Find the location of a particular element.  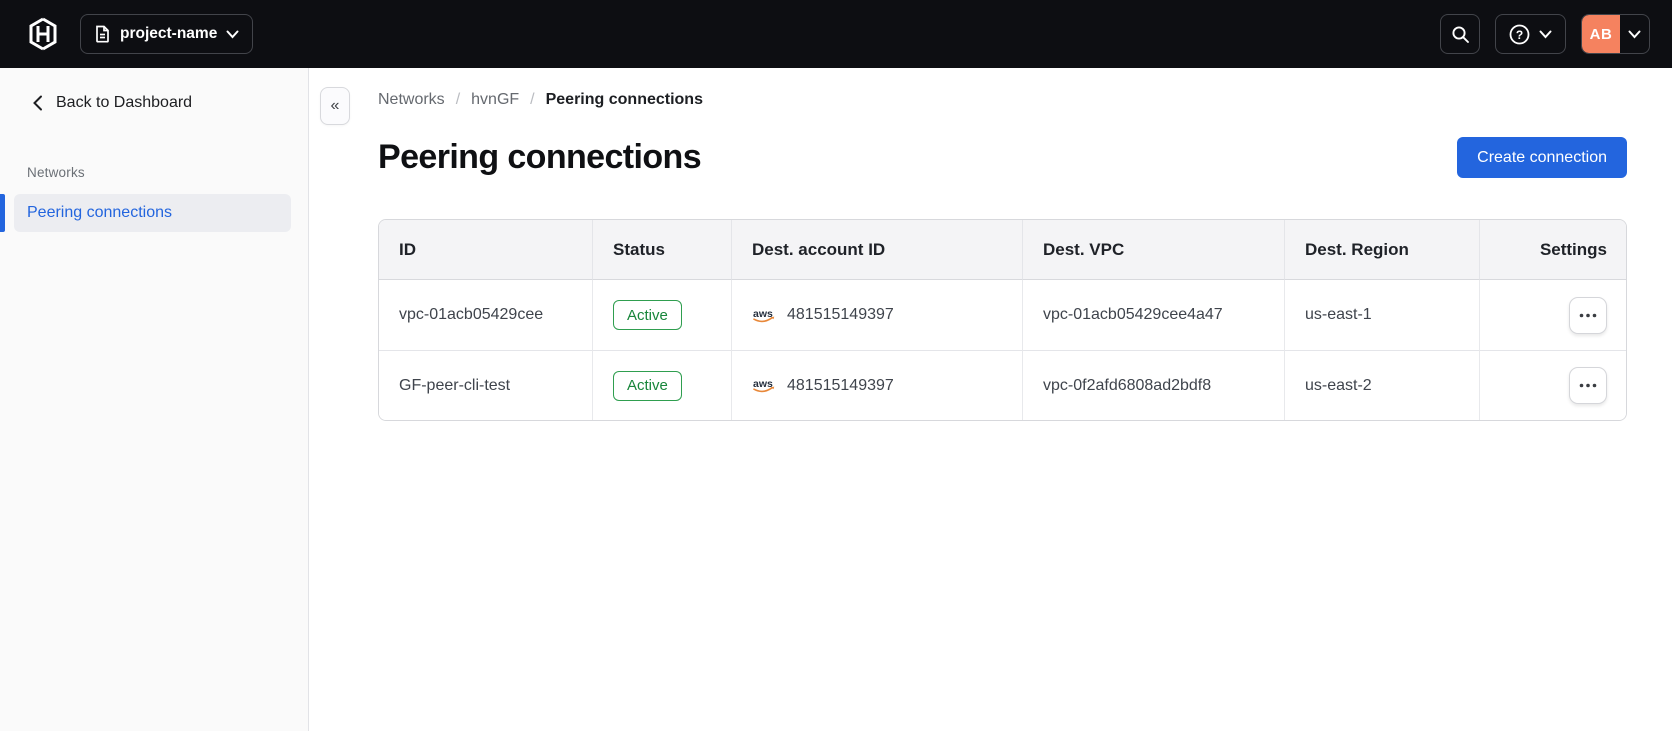

document-icon is located at coordinates (102, 34).